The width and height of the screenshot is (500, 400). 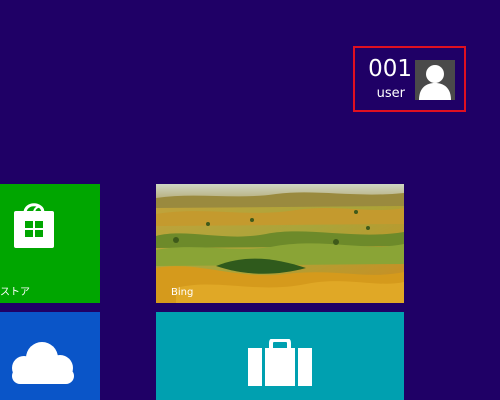 I want to click on tile-skydrive, so click(x=50, y=356).